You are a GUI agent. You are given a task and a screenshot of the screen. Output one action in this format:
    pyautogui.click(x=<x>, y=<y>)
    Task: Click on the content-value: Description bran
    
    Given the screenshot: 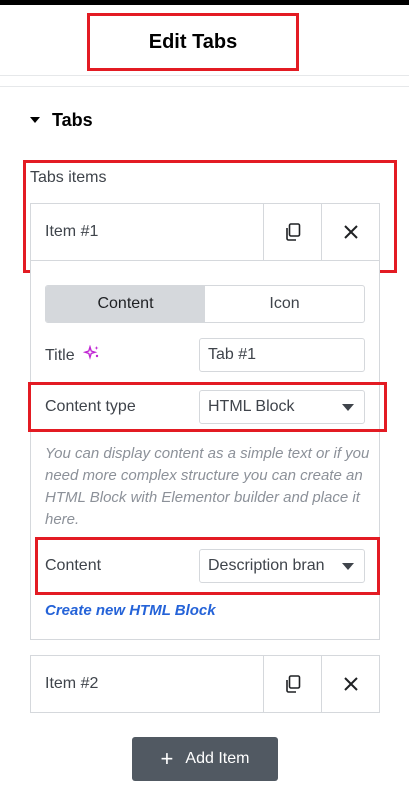 What is the action you would take?
    pyautogui.click(x=266, y=565)
    